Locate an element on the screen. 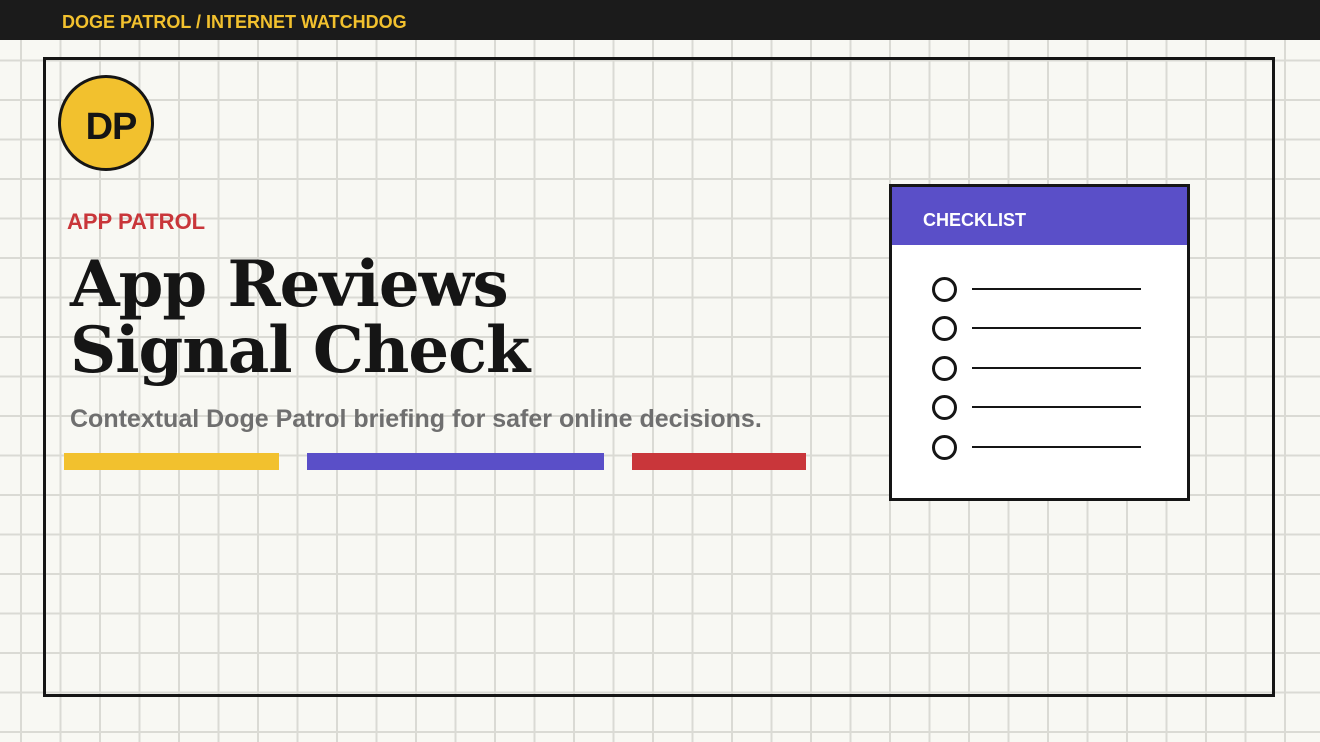 The width and height of the screenshot is (1320, 742). checklist-title: CHECKLIST is located at coordinates (974, 220).